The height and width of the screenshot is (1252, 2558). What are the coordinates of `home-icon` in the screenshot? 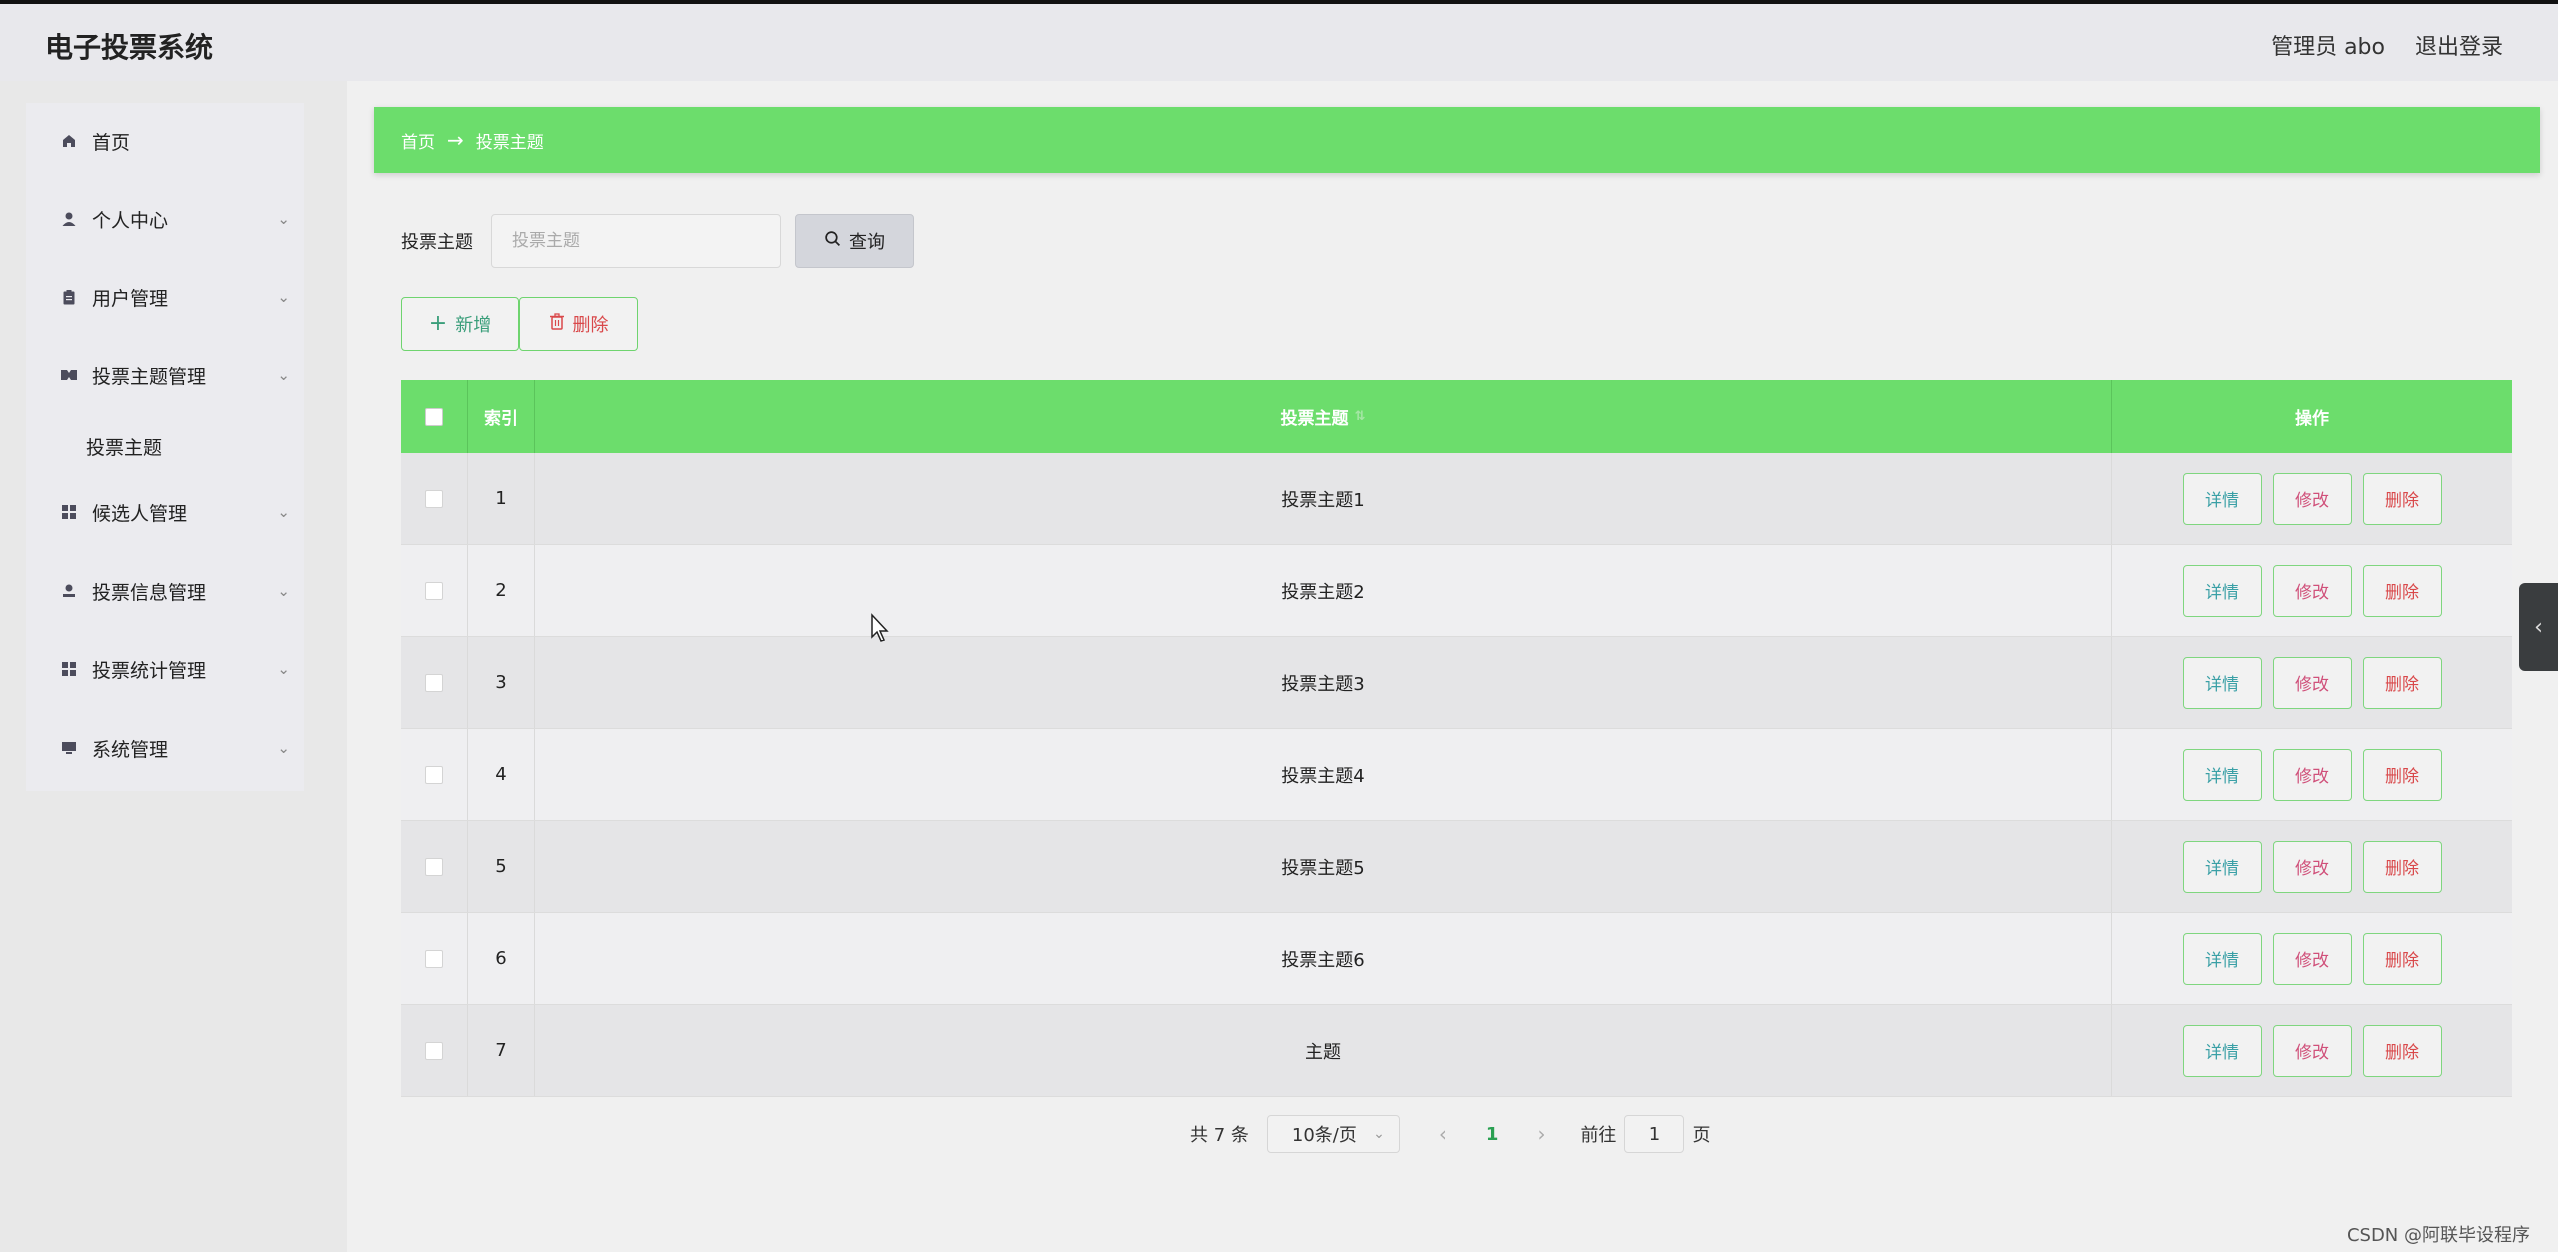 It's located at (69, 141).